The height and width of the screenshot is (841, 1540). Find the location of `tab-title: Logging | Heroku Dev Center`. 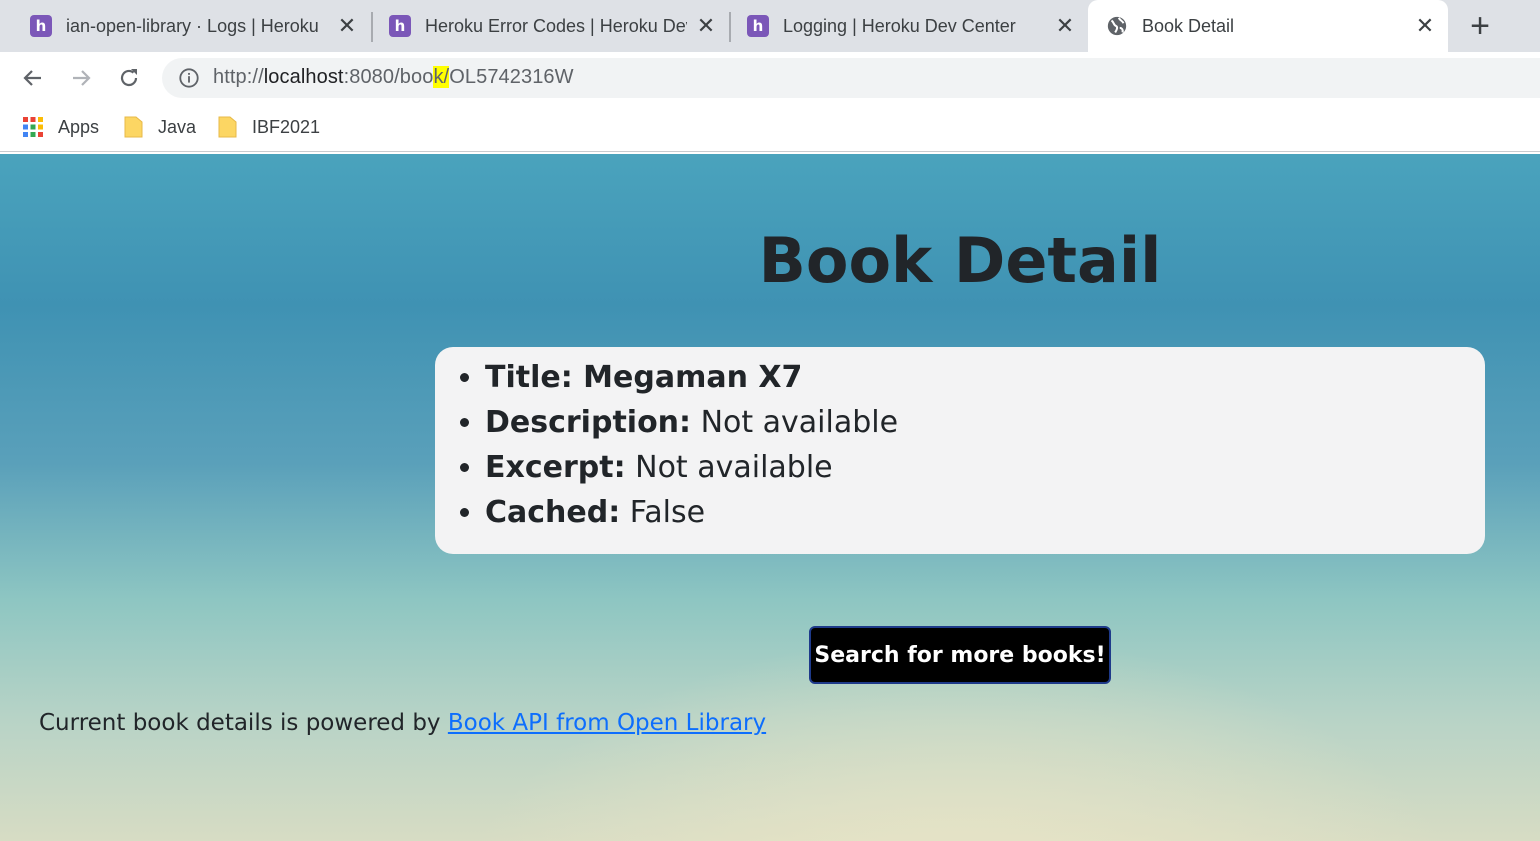

tab-title: Logging | Heroku Dev Center is located at coordinates (899, 25).